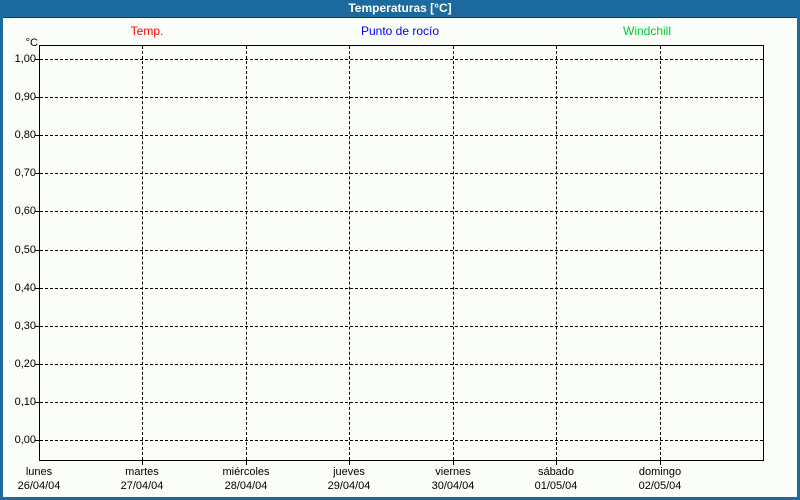  Describe the element at coordinates (647, 31) in the screenshot. I see `legend-item-3: Windchill` at that location.